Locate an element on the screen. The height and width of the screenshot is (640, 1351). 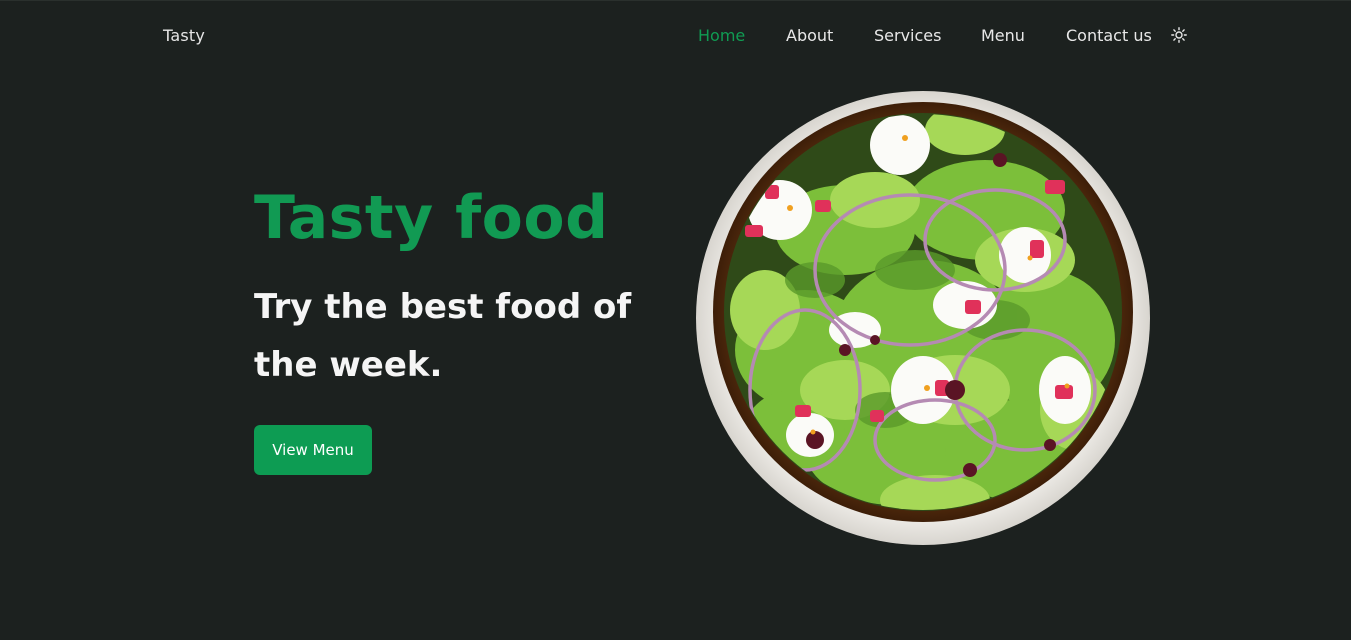
hero-subtitle: Try the best food of the week. is located at coordinates (443, 336).